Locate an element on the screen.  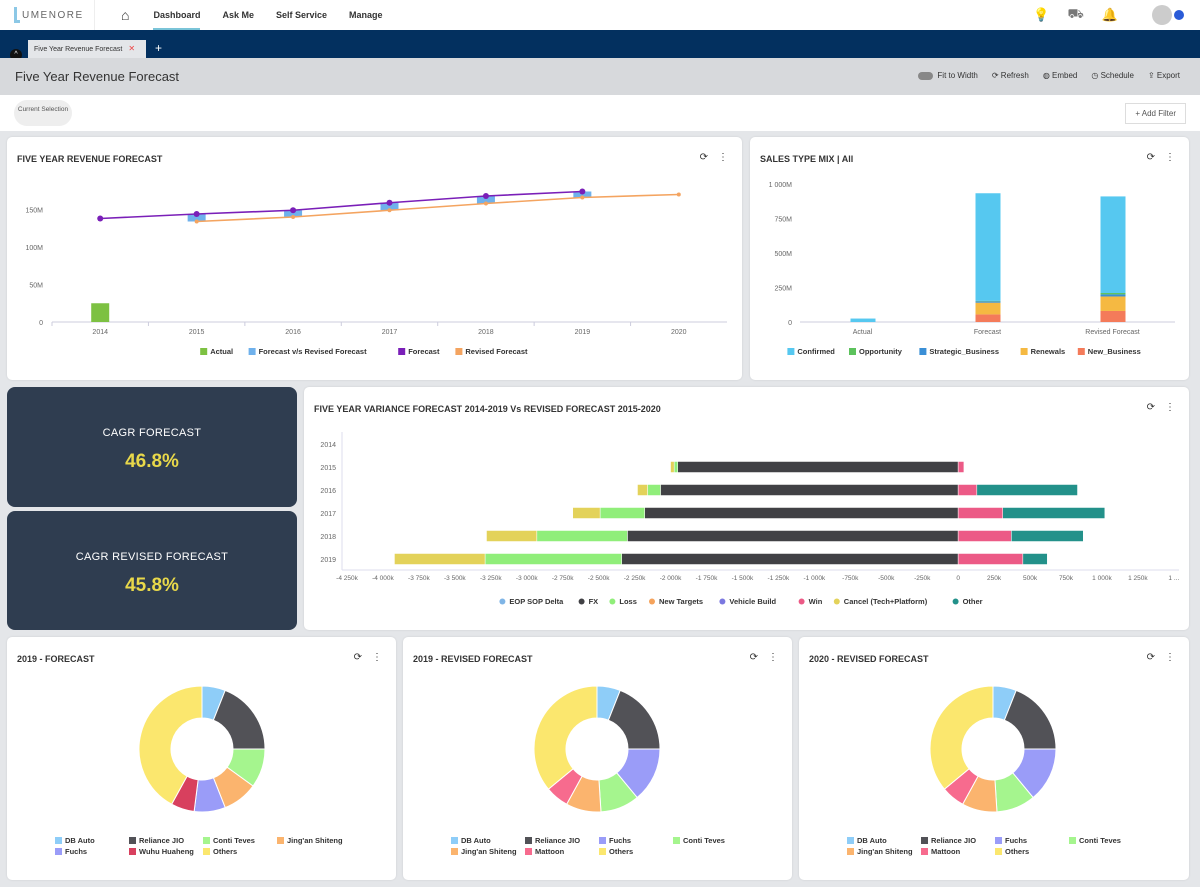
x-tick-label: -1 750k is located at coordinates (707, 578).